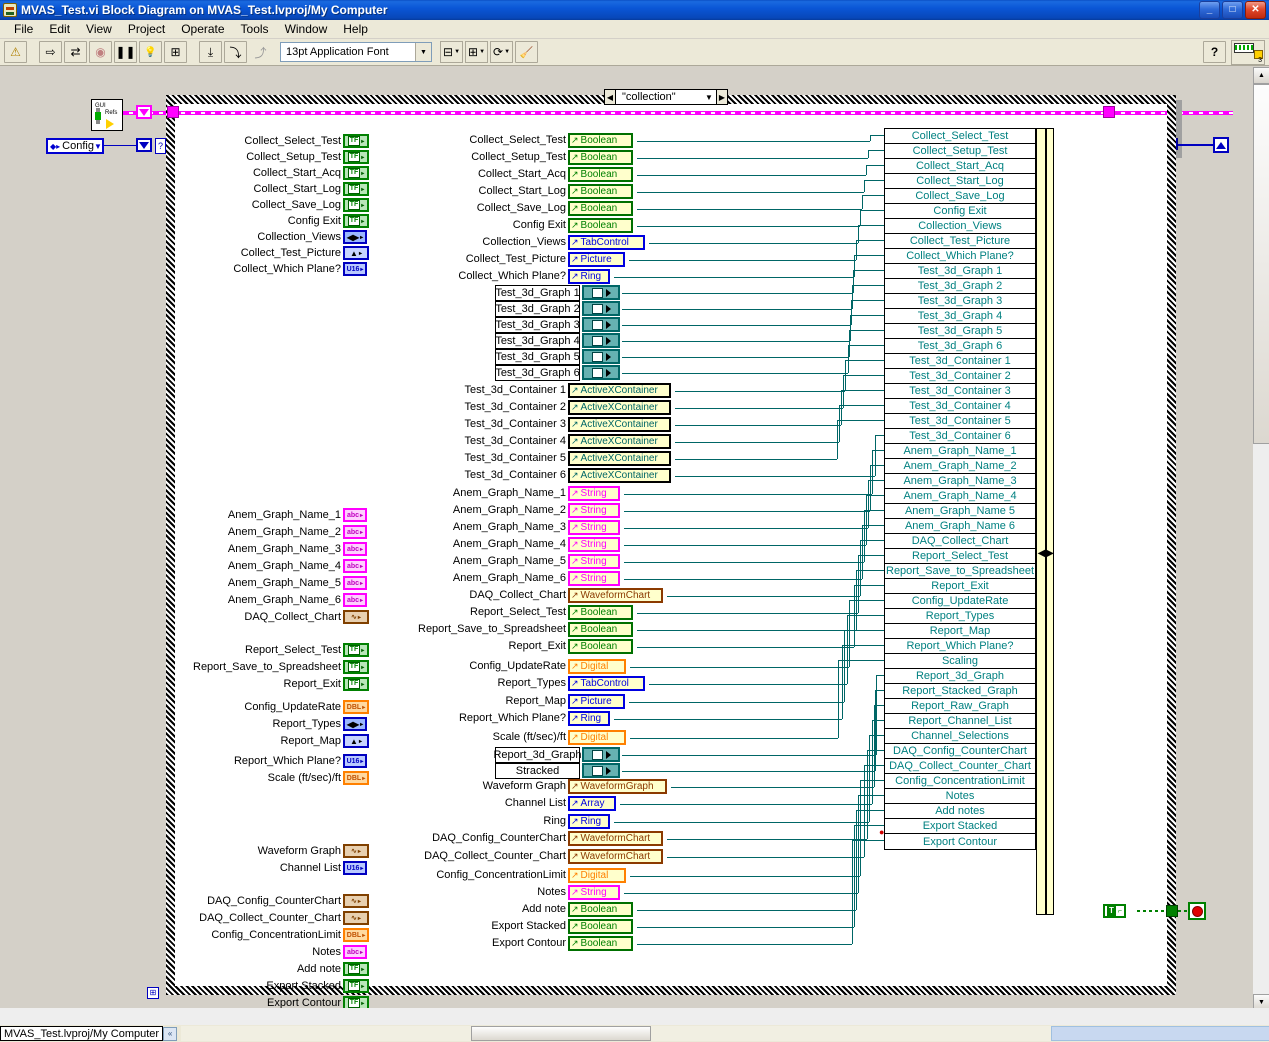 The height and width of the screenshot is (1042, 1269). I want to click on bundle-element: Channel_Selections, so click(960, 736).